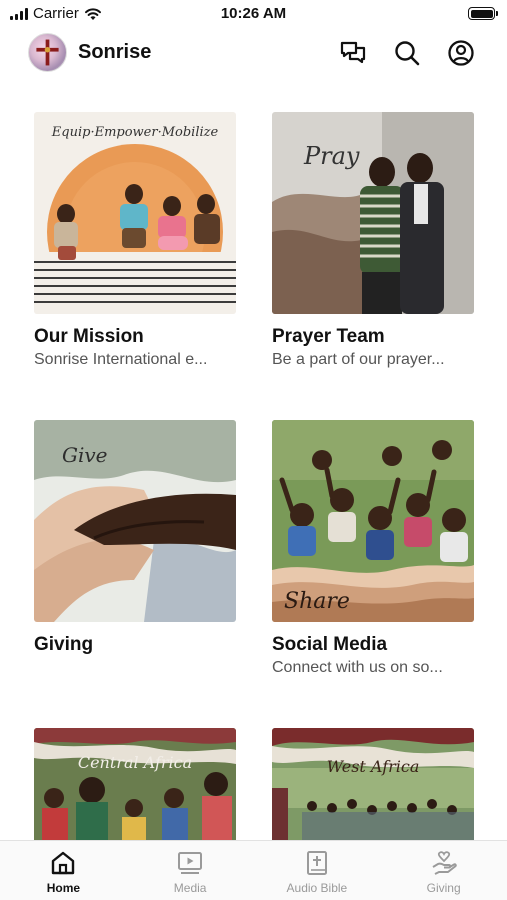 This screenshot has width=507, height=900. I want to click on media-icon, so click(190, 863).